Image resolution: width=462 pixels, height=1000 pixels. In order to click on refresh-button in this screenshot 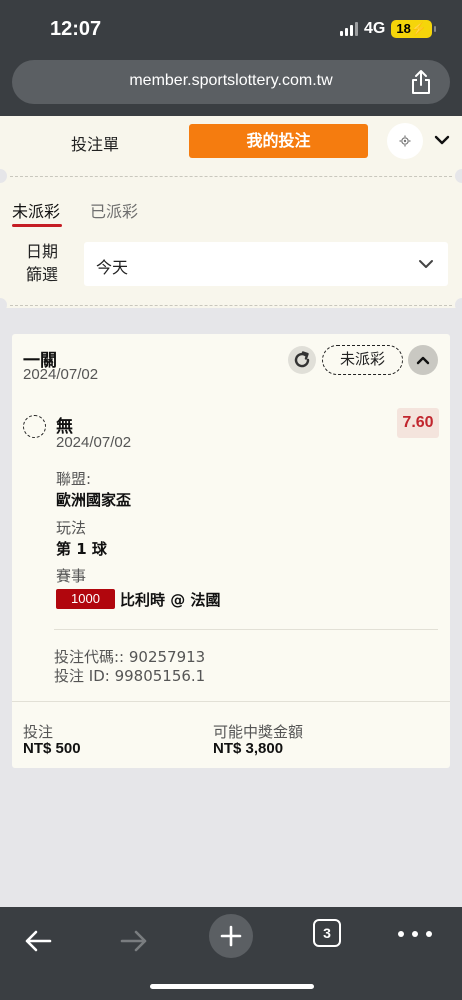, I will do `click(302, 360)`.